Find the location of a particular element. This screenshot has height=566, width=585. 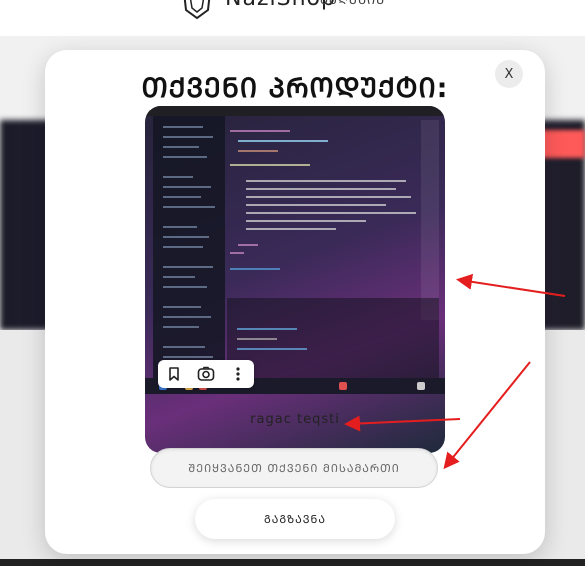

image-toolbar is located at coordinates (206, 374).